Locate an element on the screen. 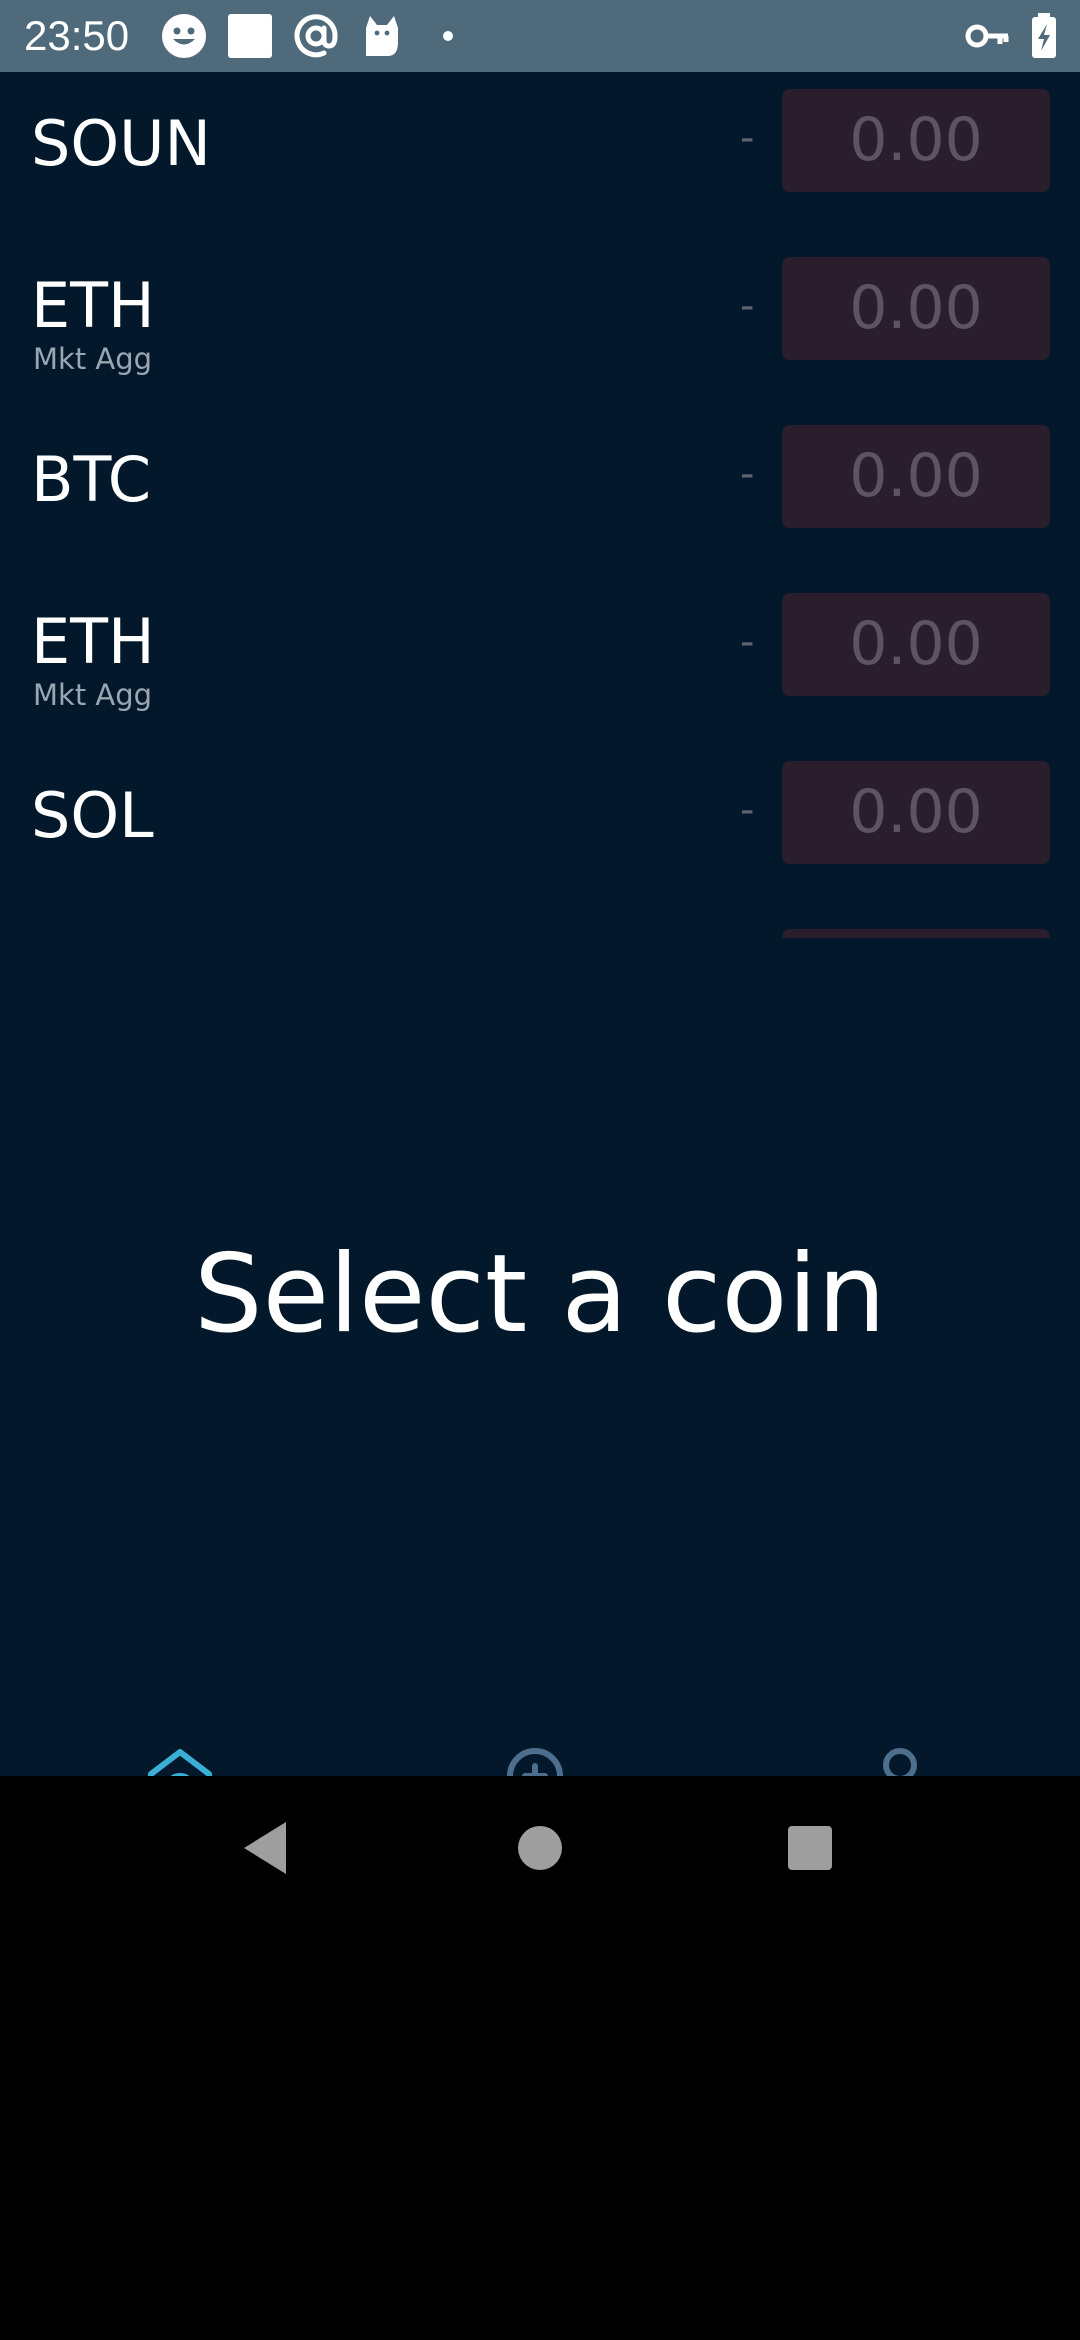 The width and height of the screenshot is (1080, 2340). status-bar: 23:50 is located at coordinates (540, 36).